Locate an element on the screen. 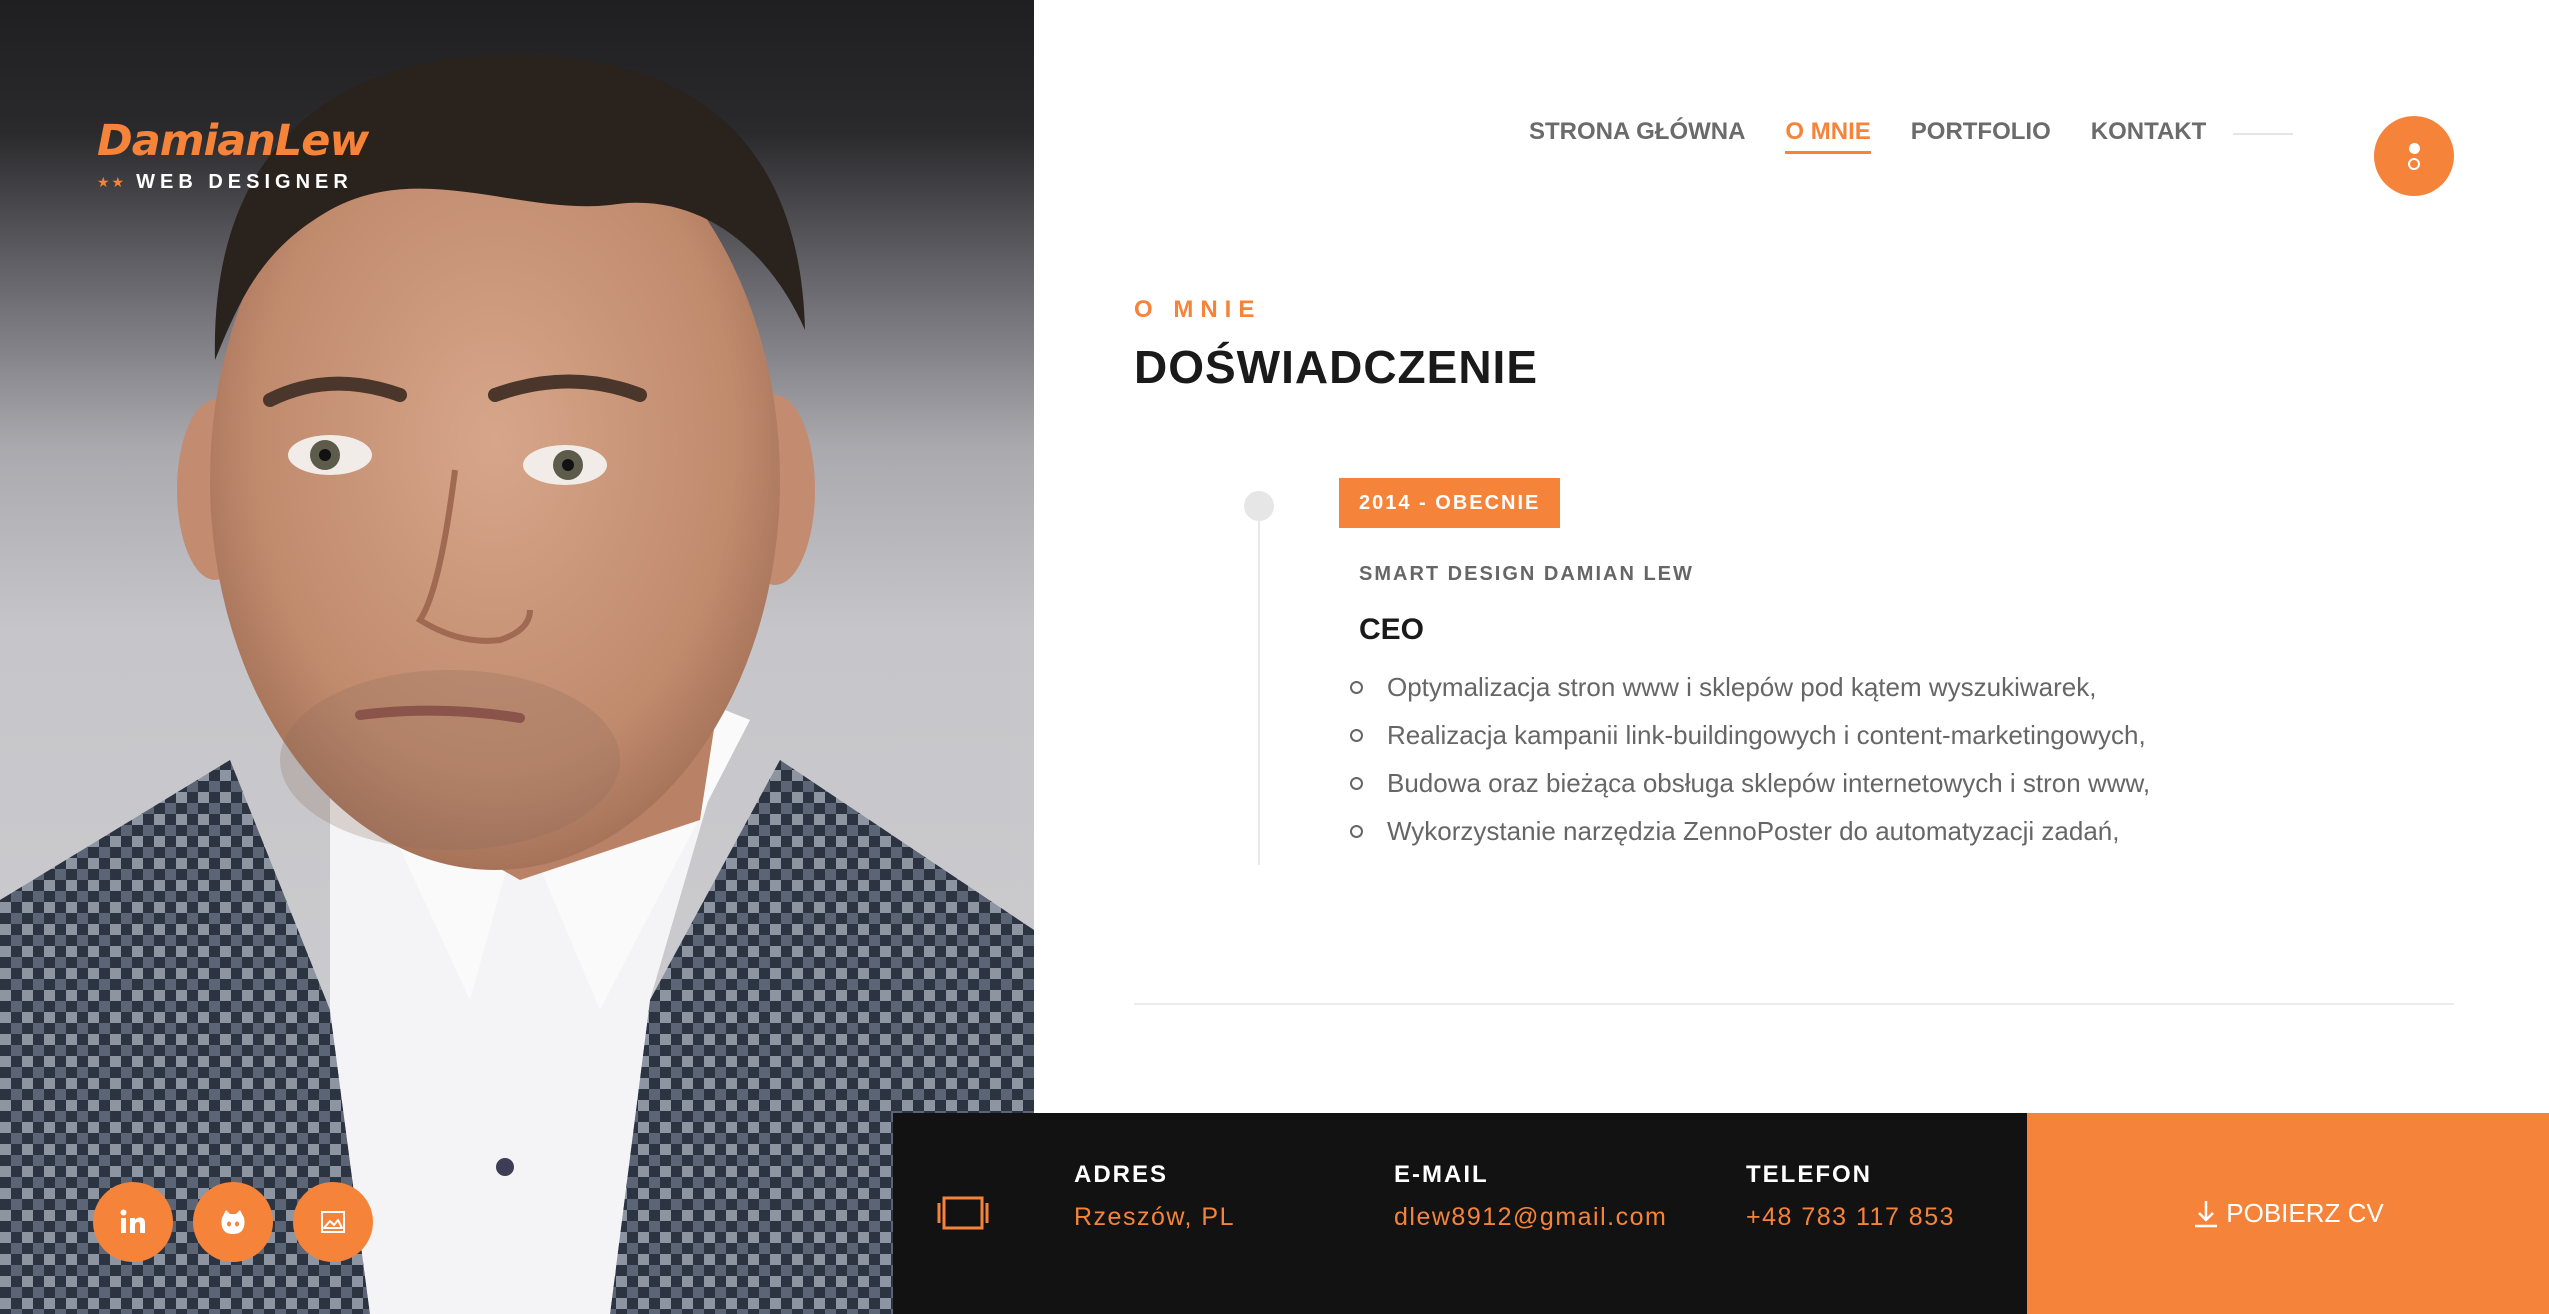 The image size is (2549, 1314). main-navigation: STRONA GŁÓWNA O MNIE PORTFOLIO KONTAKT is located at coordinates (1867, 136).